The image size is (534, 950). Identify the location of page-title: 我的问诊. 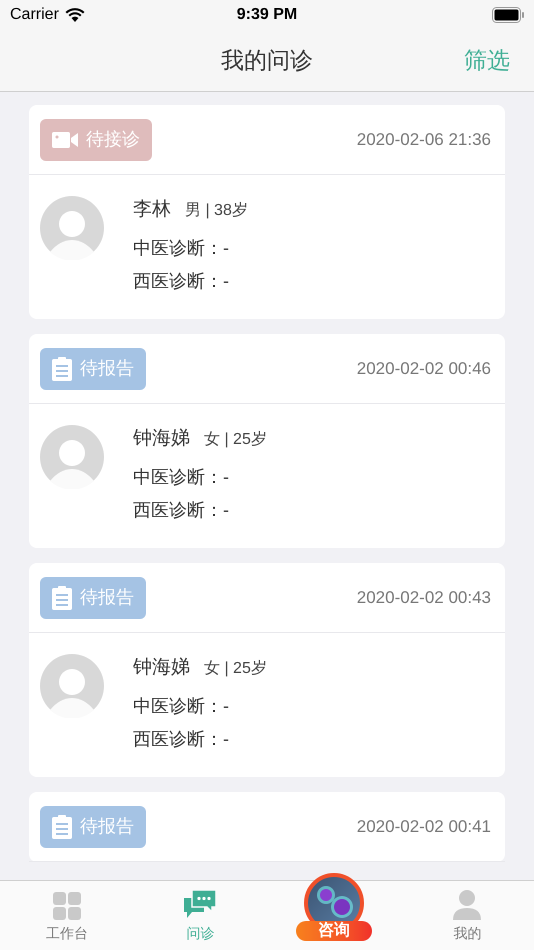
(267, 61).